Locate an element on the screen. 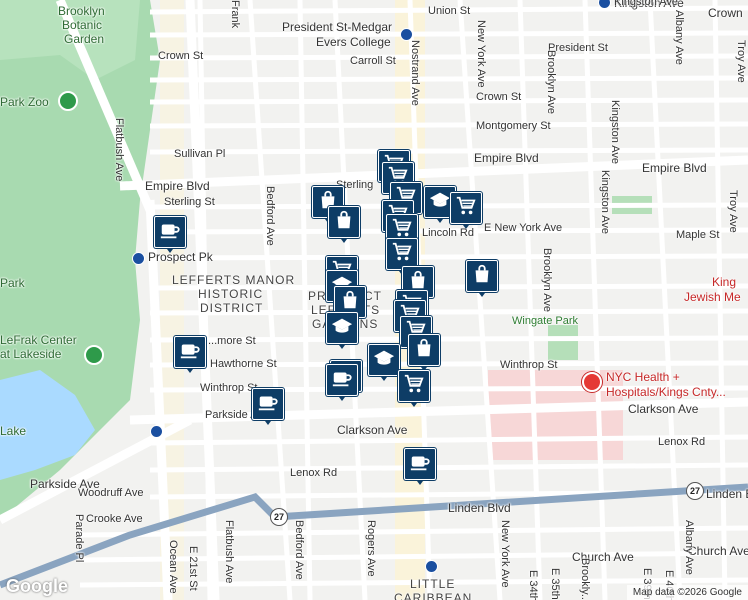 The height and width of the screenshot is (600, 748). map-label-bedford-ave-north: Bedford Ave is located at coordinates (270, 216).